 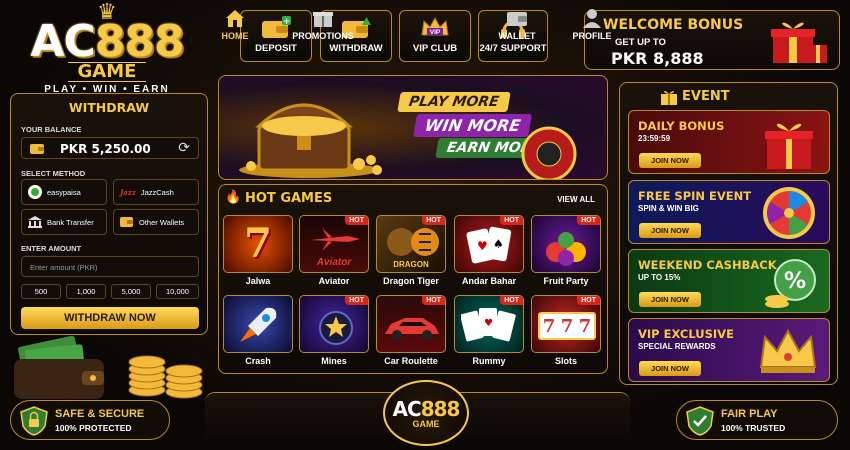 What do you see at coordinates (86, 291) in the screenshot?
I see `quick-amount-1000: 1,000` at bounding box center [86, 291].